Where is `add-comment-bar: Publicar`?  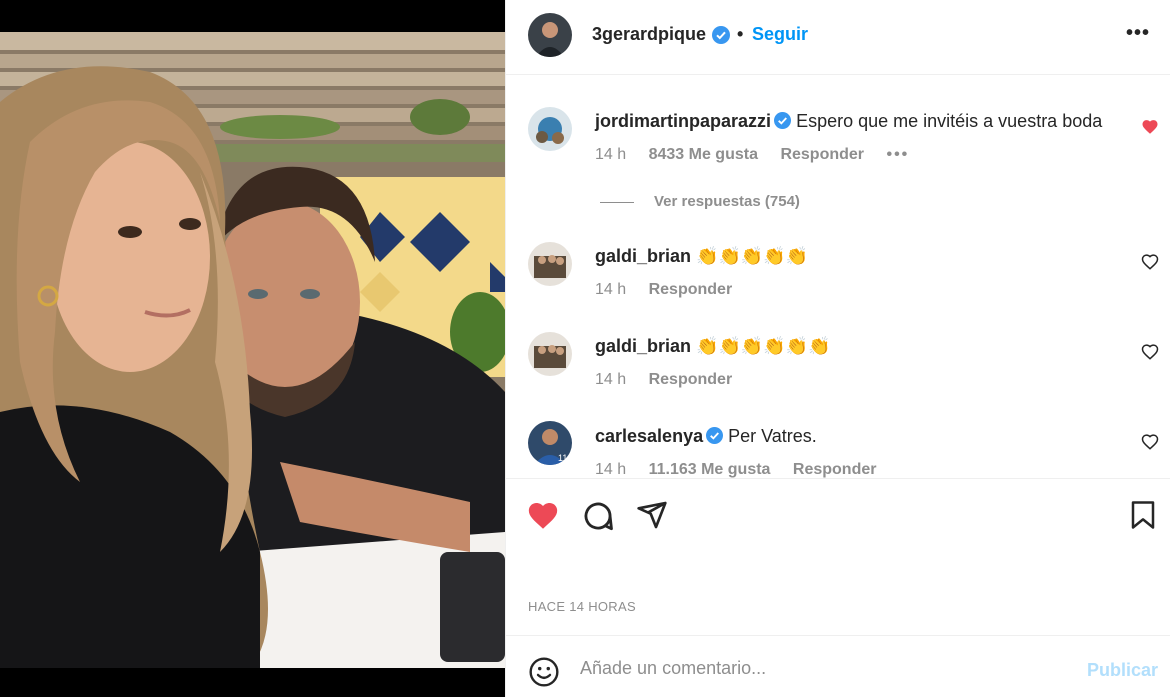 add-comment-bar: Publicar is located at coordinates (838, 666).